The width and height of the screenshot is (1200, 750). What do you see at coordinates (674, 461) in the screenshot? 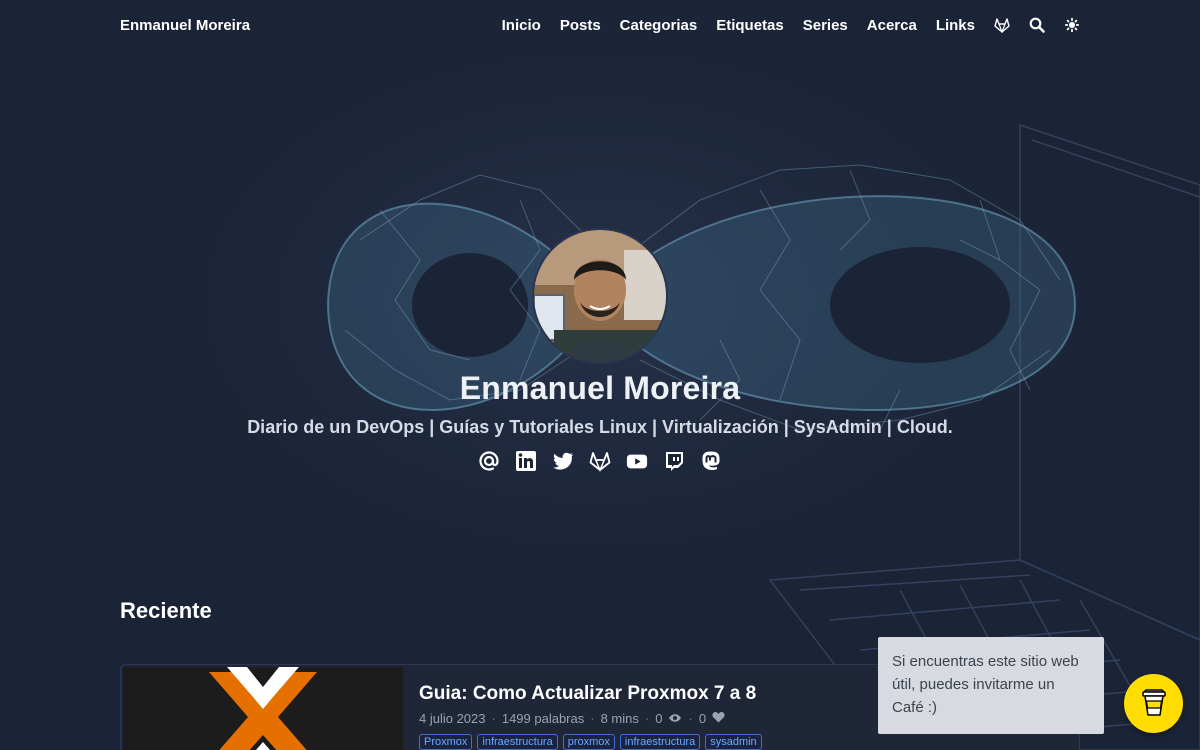
I see `twitch-icon` at bounding box center [674, 461].